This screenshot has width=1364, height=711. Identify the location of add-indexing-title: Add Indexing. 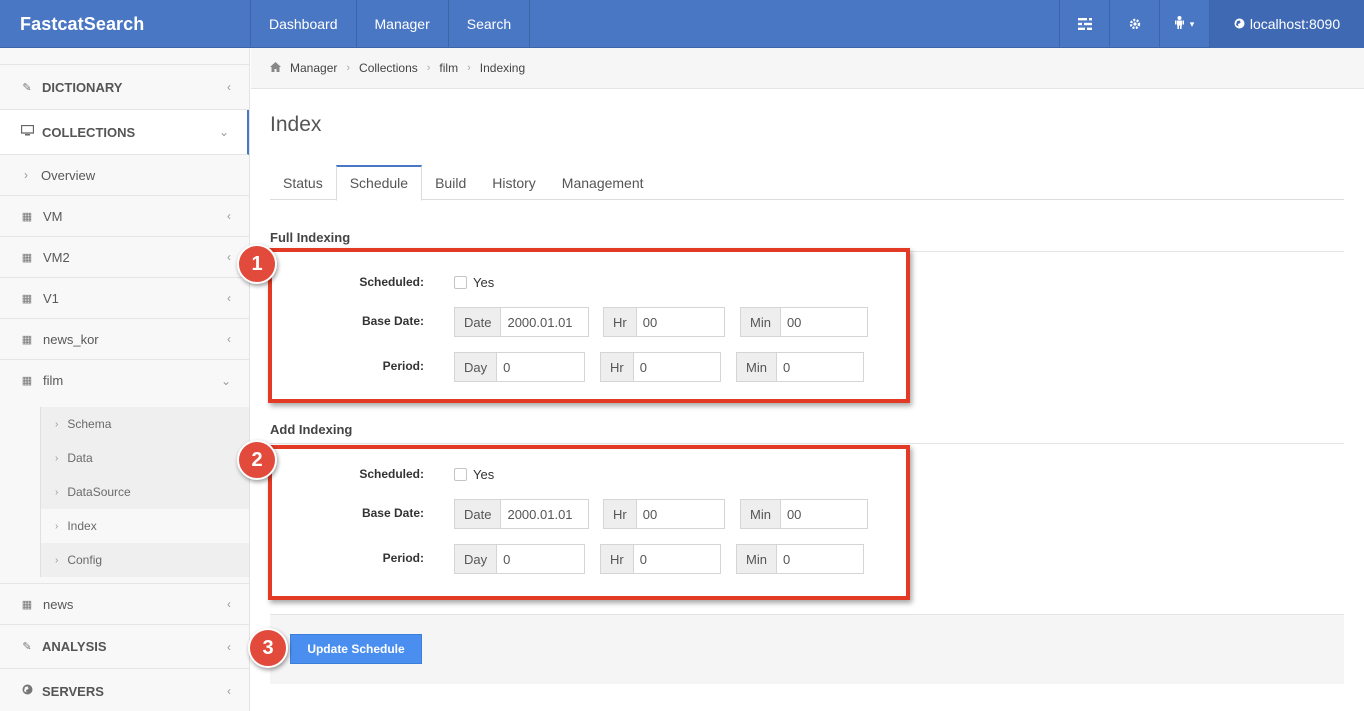
(807, 433).